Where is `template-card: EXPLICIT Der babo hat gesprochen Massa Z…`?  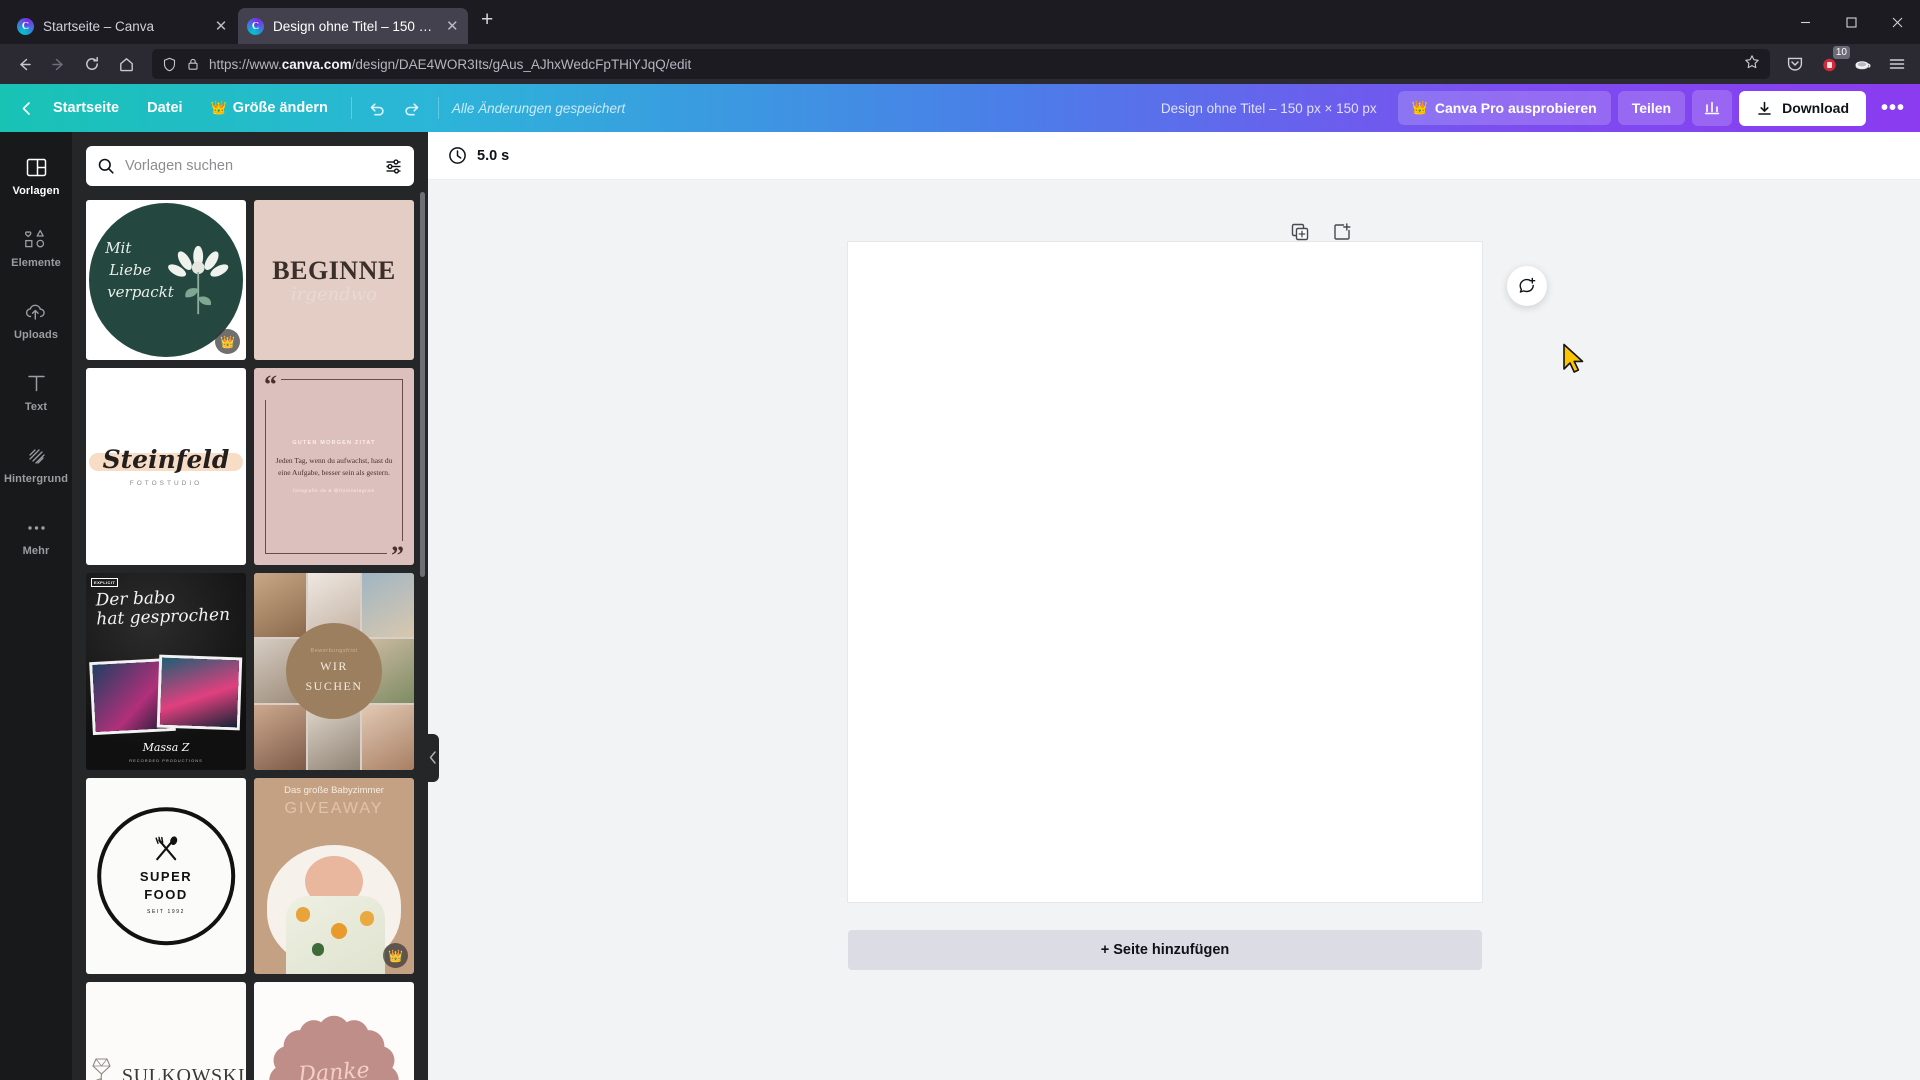 template-card: EXPLICIT Der babo hat gesprochen Massa Z… is located at coordinates (166, 671).